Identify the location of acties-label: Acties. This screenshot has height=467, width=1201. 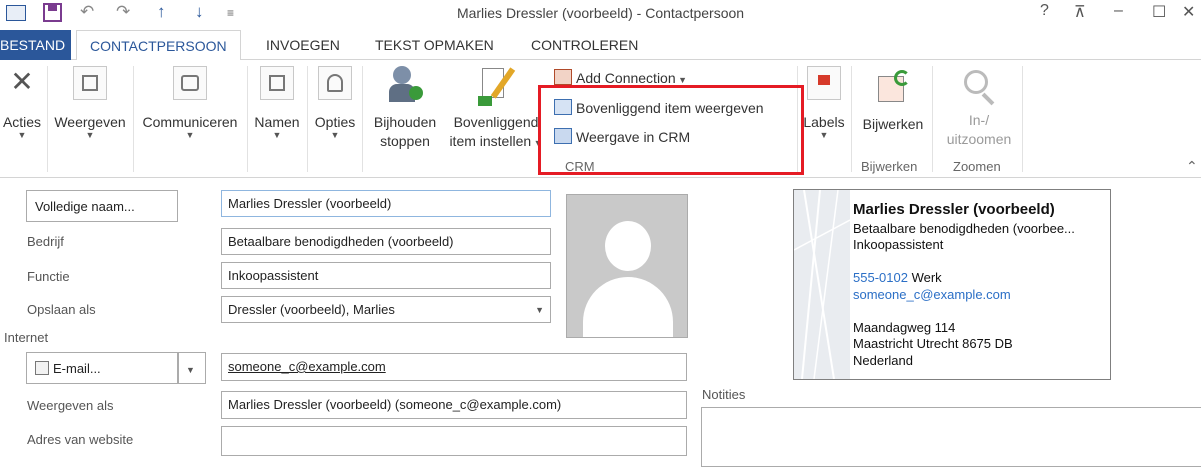
(22, 122).